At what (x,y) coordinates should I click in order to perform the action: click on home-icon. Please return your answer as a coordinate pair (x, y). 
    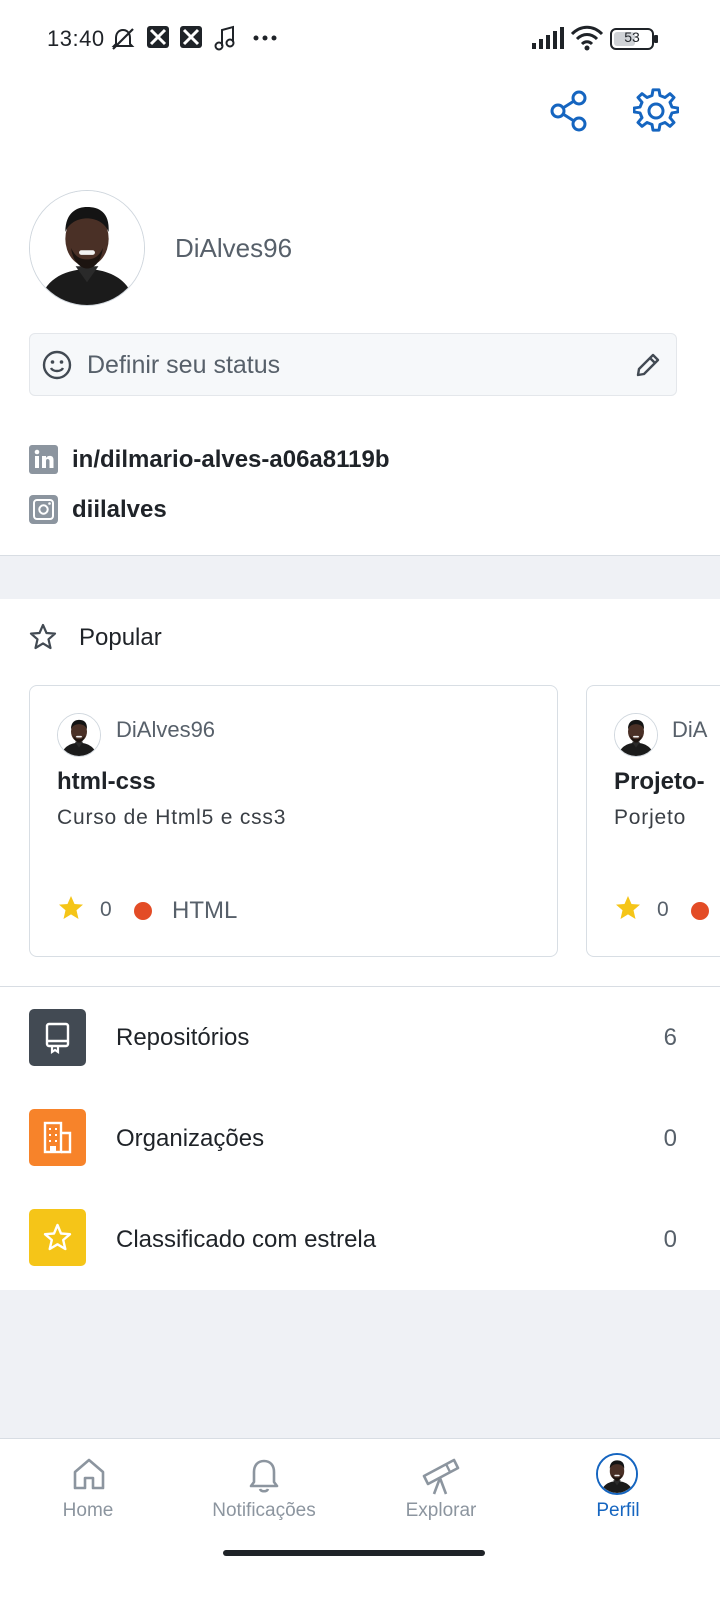
    Looking at the image, I should click on (89, 1476).